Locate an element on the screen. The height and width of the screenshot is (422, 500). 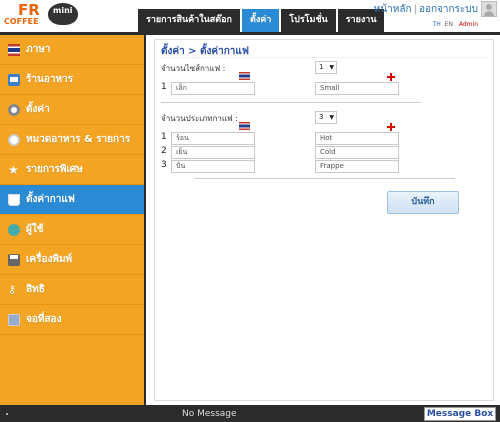
sidebar-item-coffee-settings: ตั้งค่ากาแฟ is located at coordinates (72, 200).